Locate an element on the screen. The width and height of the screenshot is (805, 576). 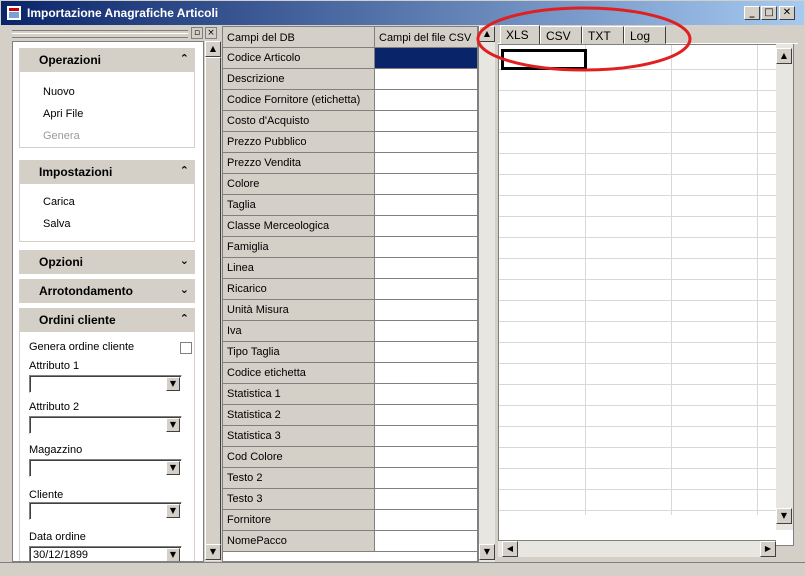
link-nuovo: Nuovo is located at coordinates (59, 92).